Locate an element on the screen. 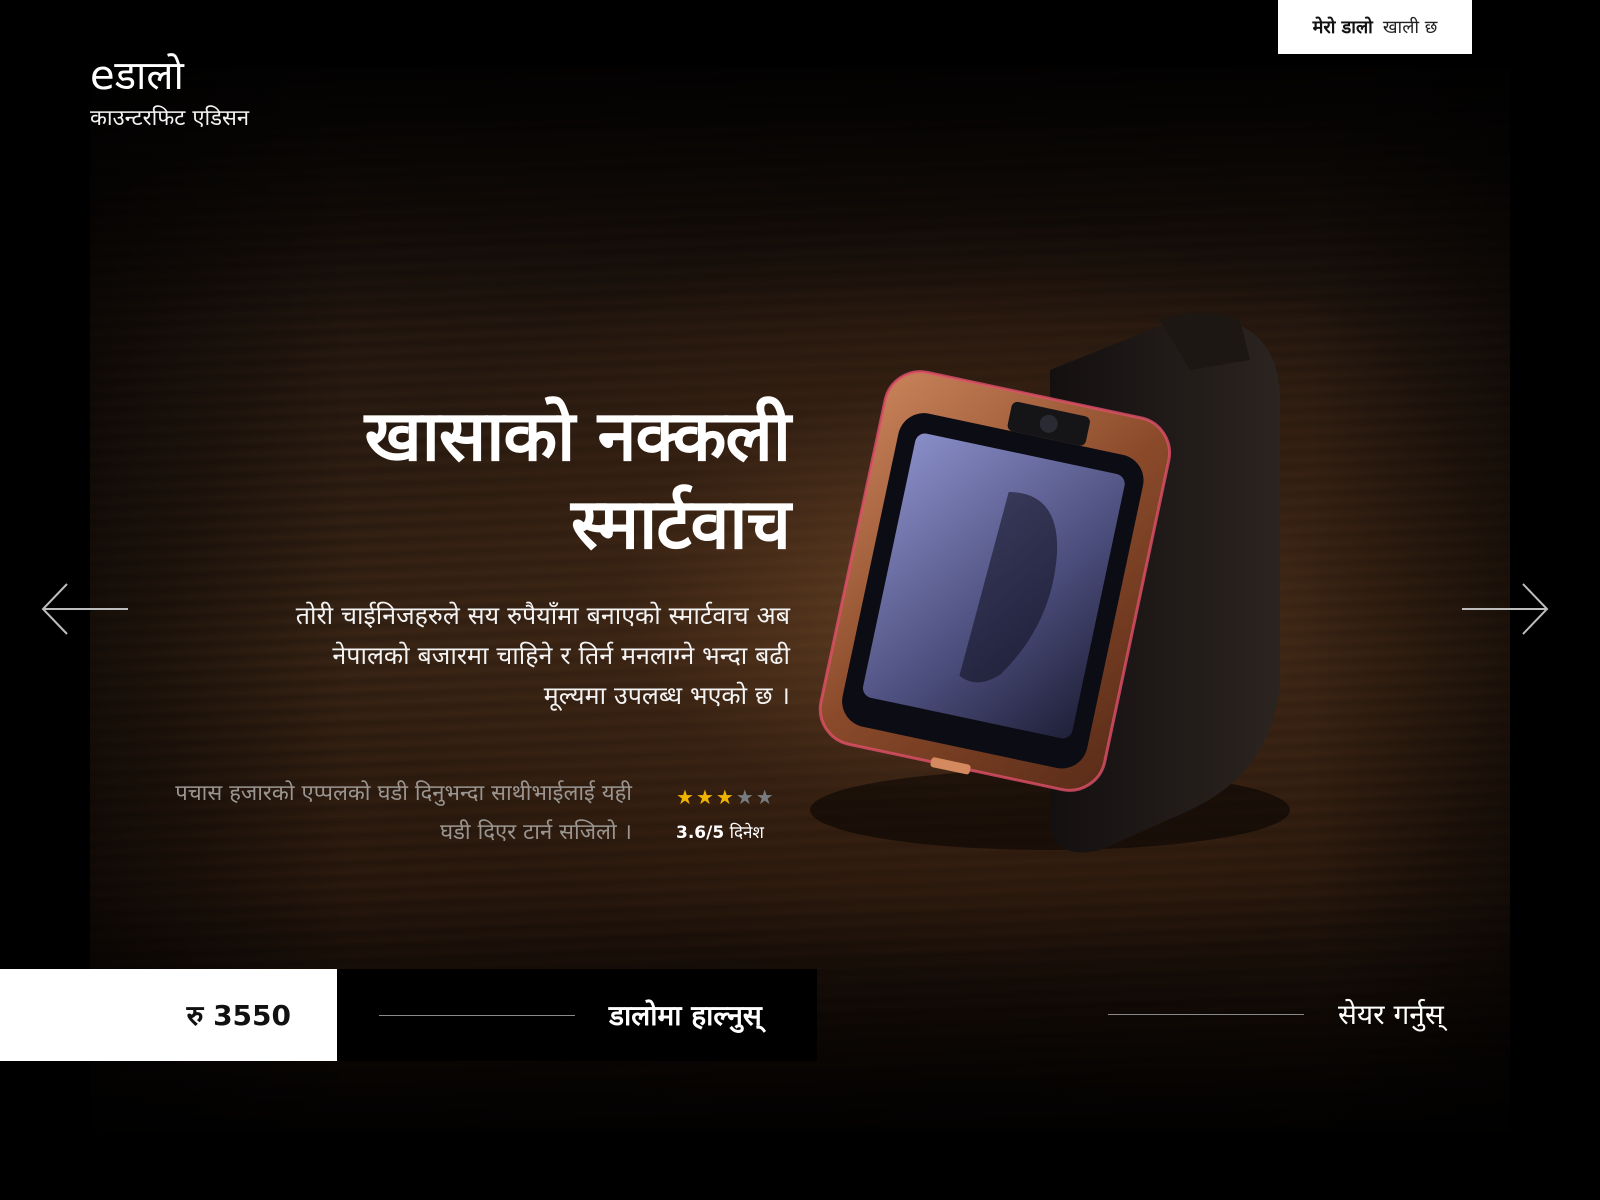 This screenshot has width=1600, height=1200. reviewer-name: दिनेश is located at coordinates (746, 833).